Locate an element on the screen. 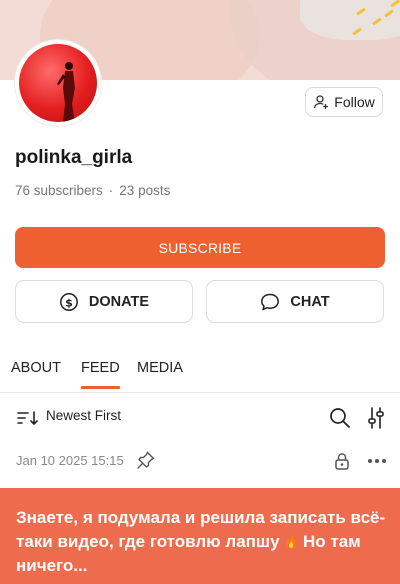 Image resolution: width=400 pixels, height=584 pixels. tab-media: MEDIA is located at coordinates (160, 368).